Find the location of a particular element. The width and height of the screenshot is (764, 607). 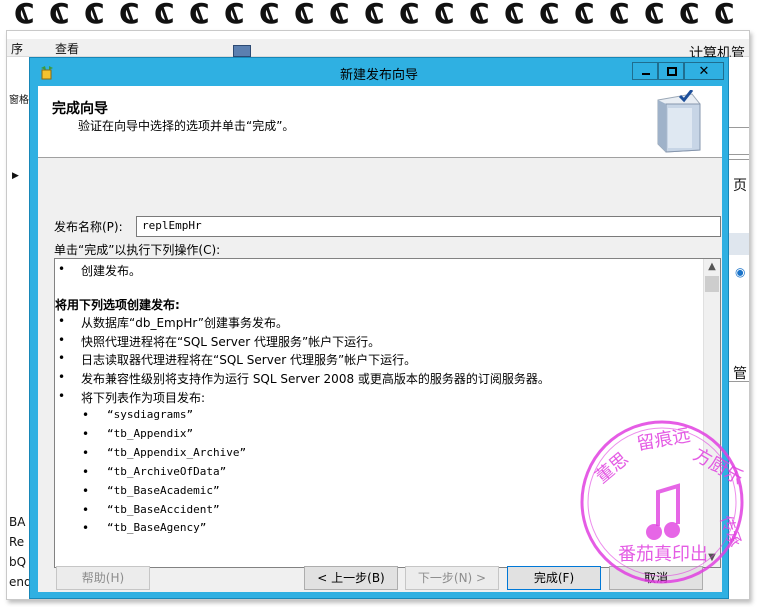

help-button: 帮助(H) is located at coordinates (103, 578).